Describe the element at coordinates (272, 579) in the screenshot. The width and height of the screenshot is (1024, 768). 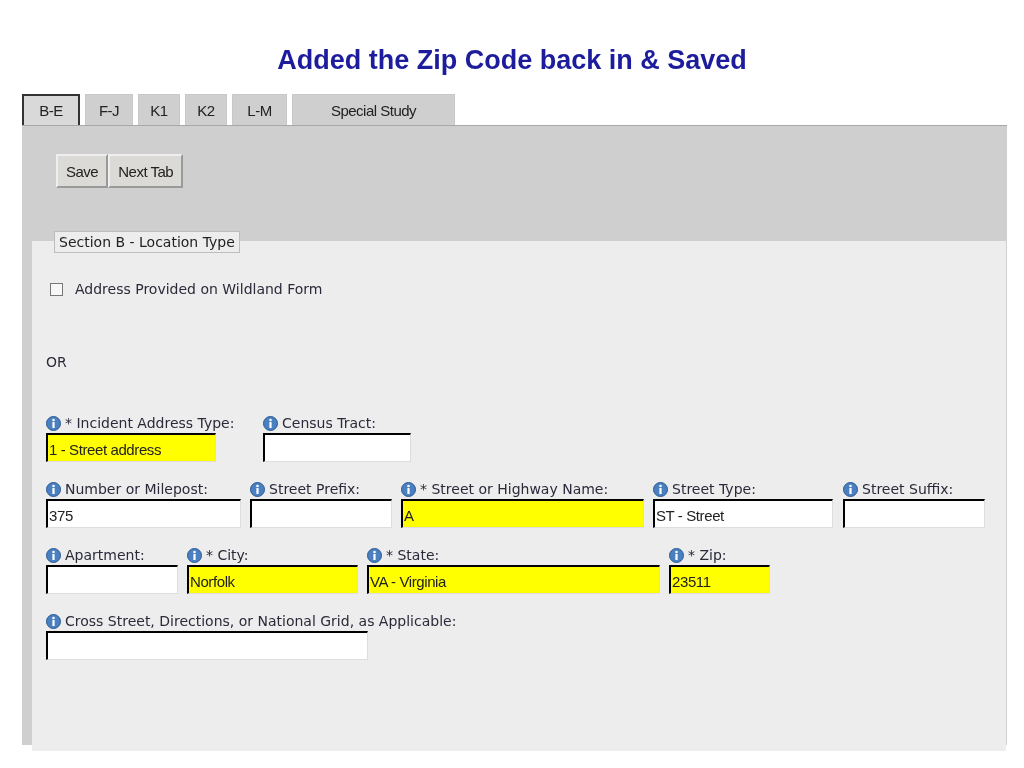
I see `input-field: Norfolk` at that location.